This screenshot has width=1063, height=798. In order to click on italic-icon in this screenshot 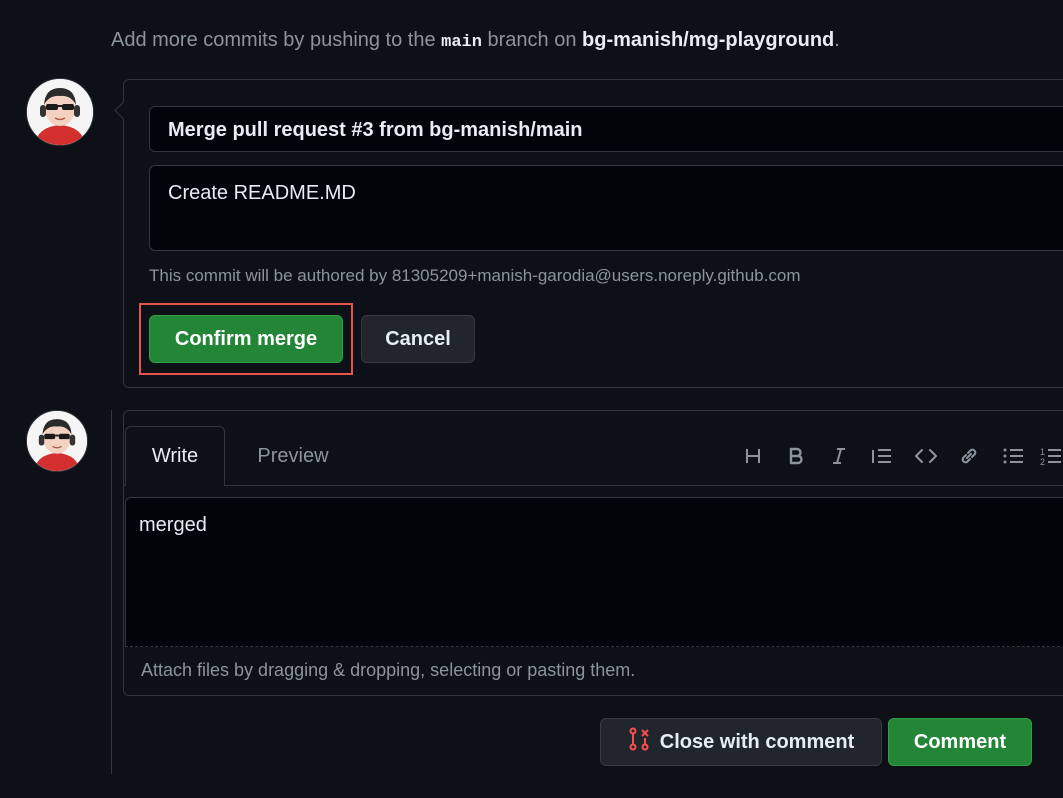, I will do `click(839, 456)`.